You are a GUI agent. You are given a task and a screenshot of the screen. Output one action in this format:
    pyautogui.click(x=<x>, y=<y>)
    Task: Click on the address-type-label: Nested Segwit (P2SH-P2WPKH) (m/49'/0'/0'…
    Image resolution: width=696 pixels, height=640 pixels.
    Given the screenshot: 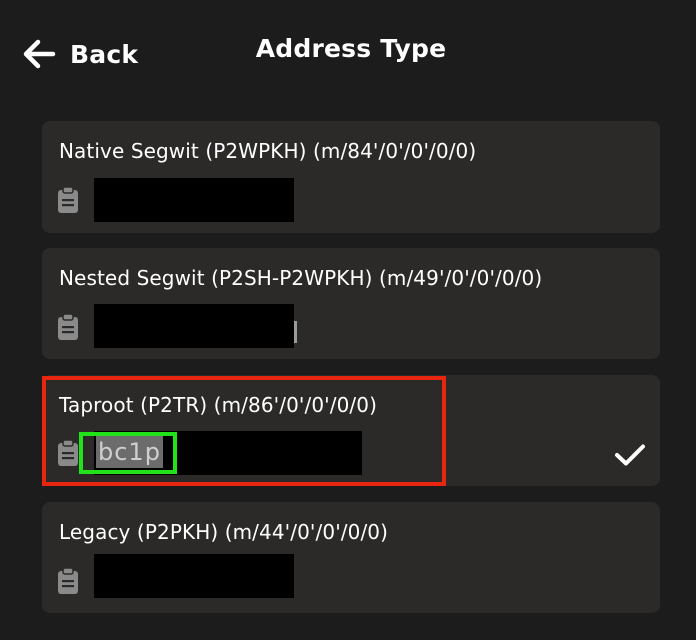 What is the action you would take?
    pyautogui.click(x=301, y=278)
    